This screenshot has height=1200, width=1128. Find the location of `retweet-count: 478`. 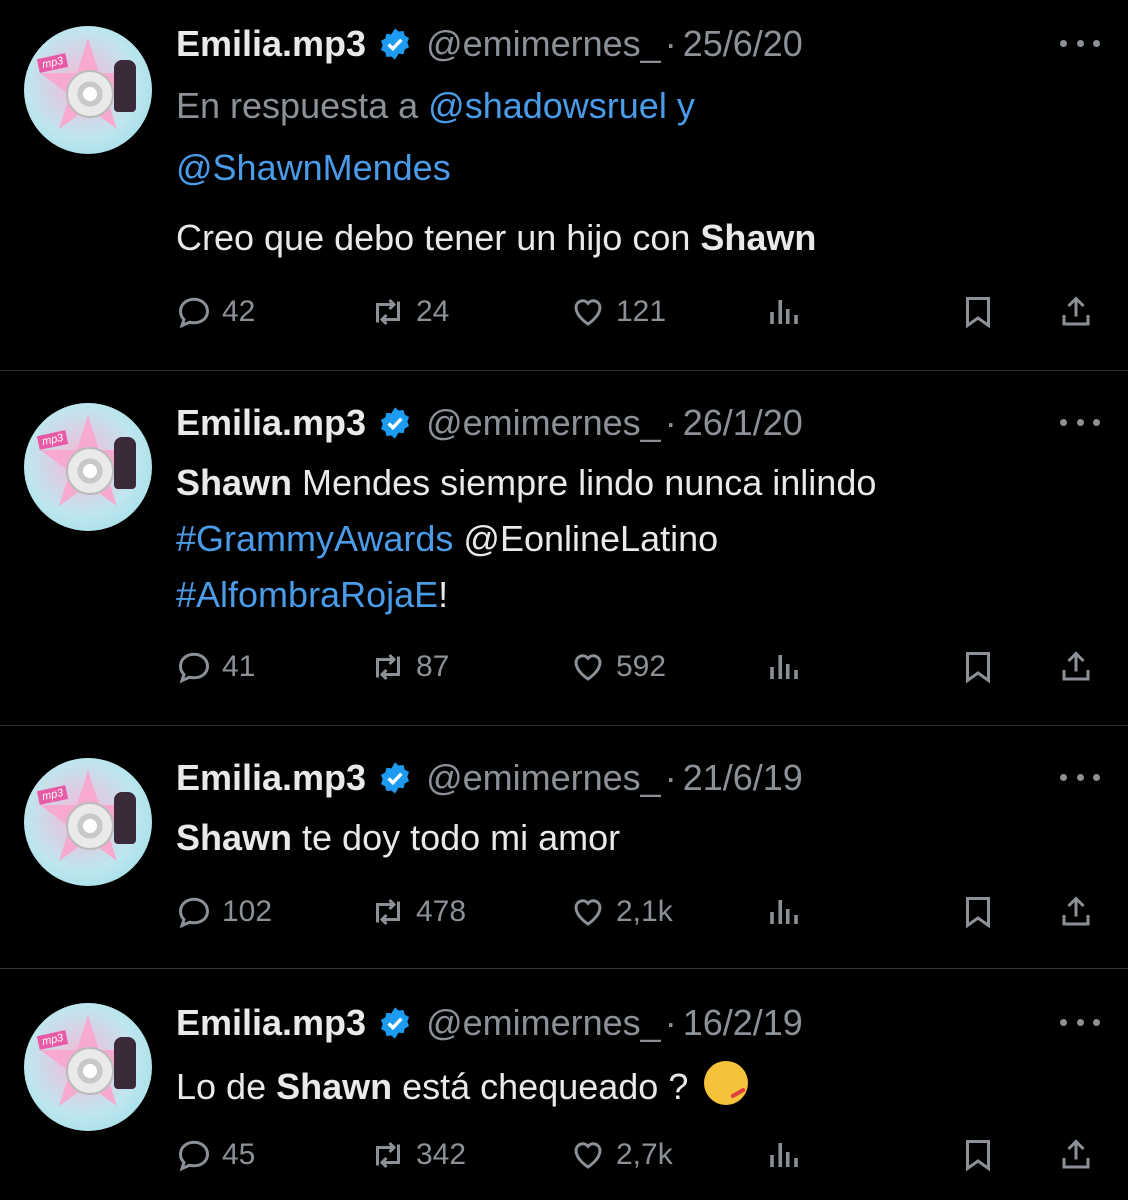

retweet-count: 478 is located at coordinates (441, 911).